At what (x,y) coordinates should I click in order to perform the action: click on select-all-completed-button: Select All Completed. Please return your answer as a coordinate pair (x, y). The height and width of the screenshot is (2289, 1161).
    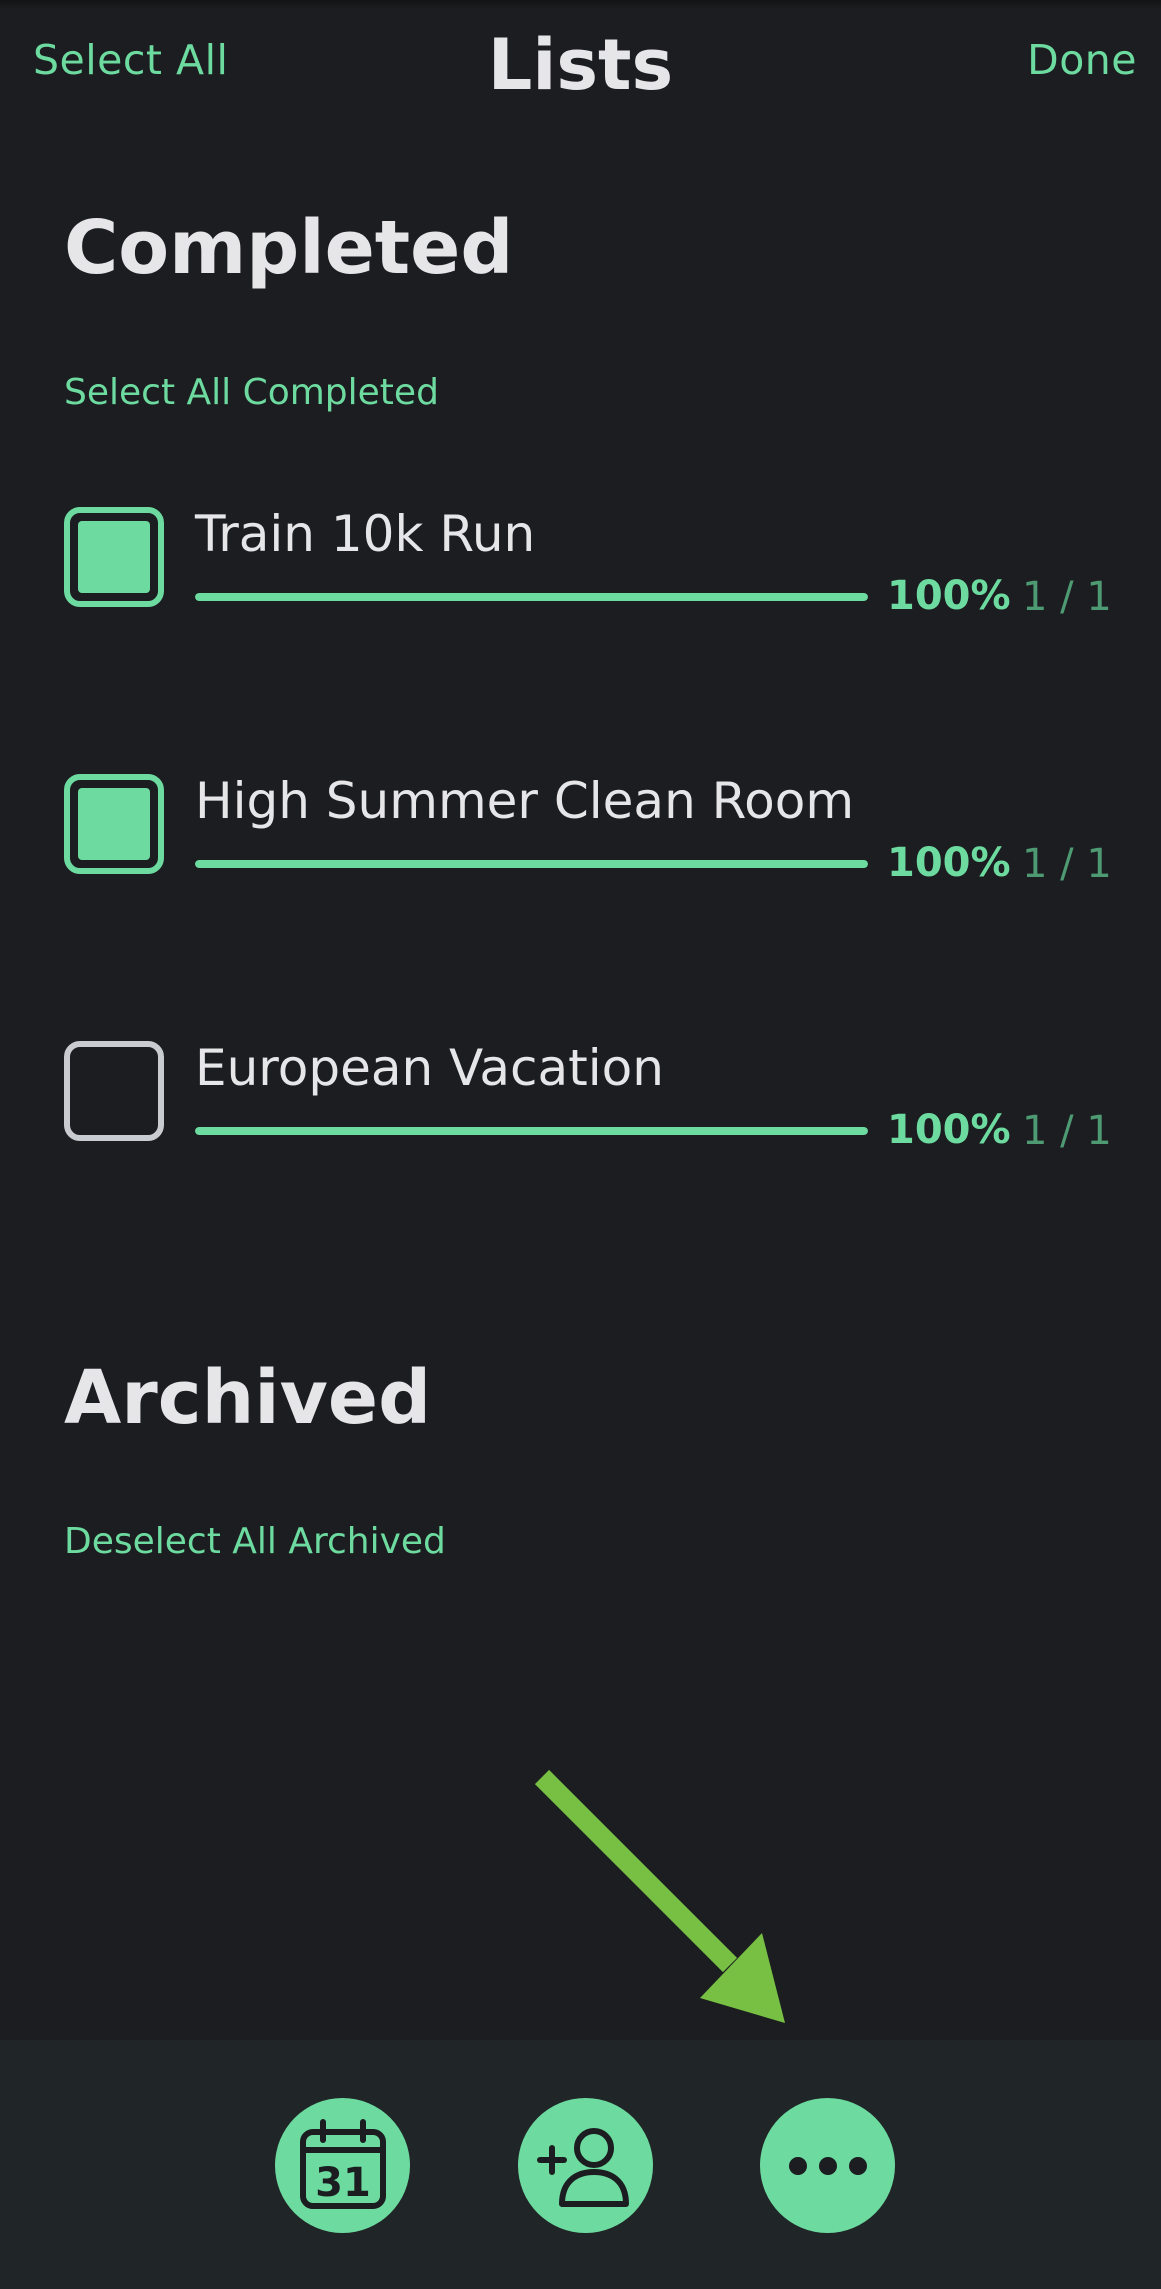
    Looking at the image, I should click on (251, 392).